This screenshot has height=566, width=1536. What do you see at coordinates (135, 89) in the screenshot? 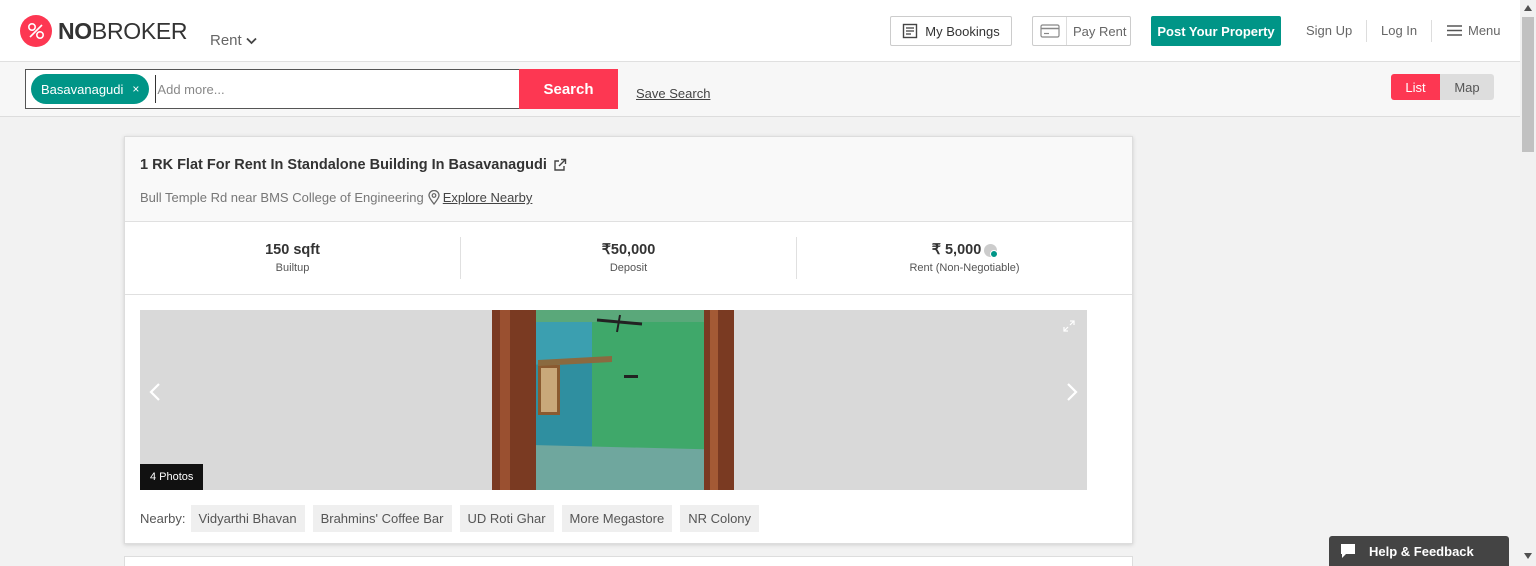
I see `close-icon: ×` at bounding box center [135, 89].